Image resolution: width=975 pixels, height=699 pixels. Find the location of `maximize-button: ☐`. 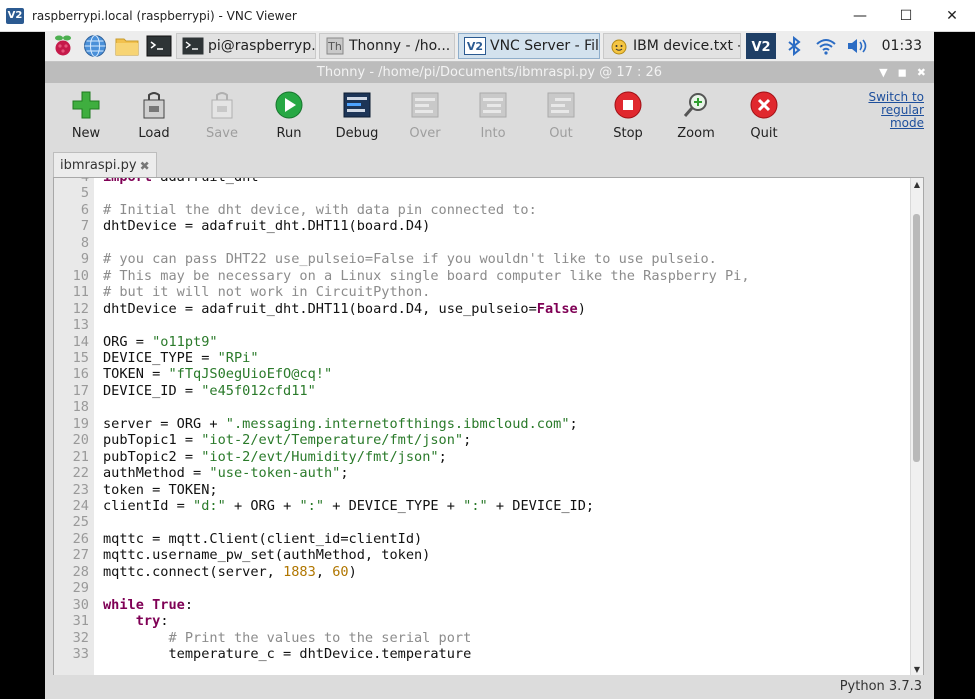

maximize-button: ☐ is located at coordinates (906, 15).